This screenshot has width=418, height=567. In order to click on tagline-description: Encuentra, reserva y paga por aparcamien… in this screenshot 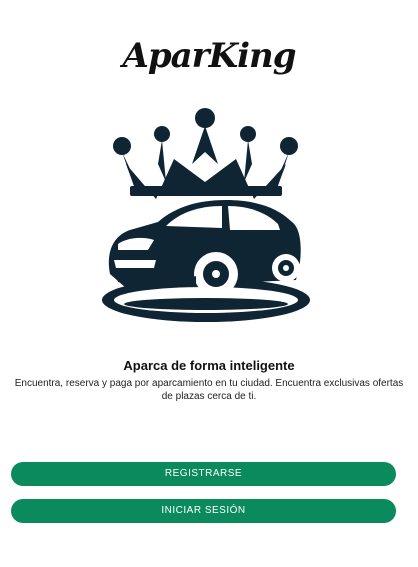, I will do `click(209, 390)`.